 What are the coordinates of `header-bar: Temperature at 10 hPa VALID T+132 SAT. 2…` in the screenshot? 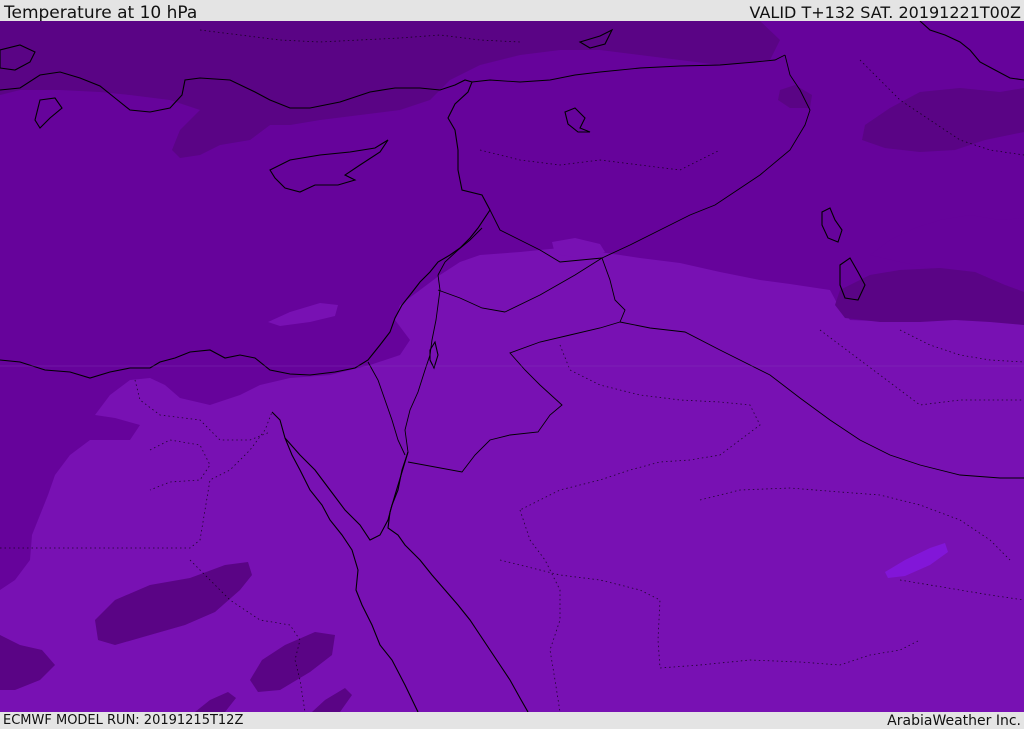 It's located at (512, 11).